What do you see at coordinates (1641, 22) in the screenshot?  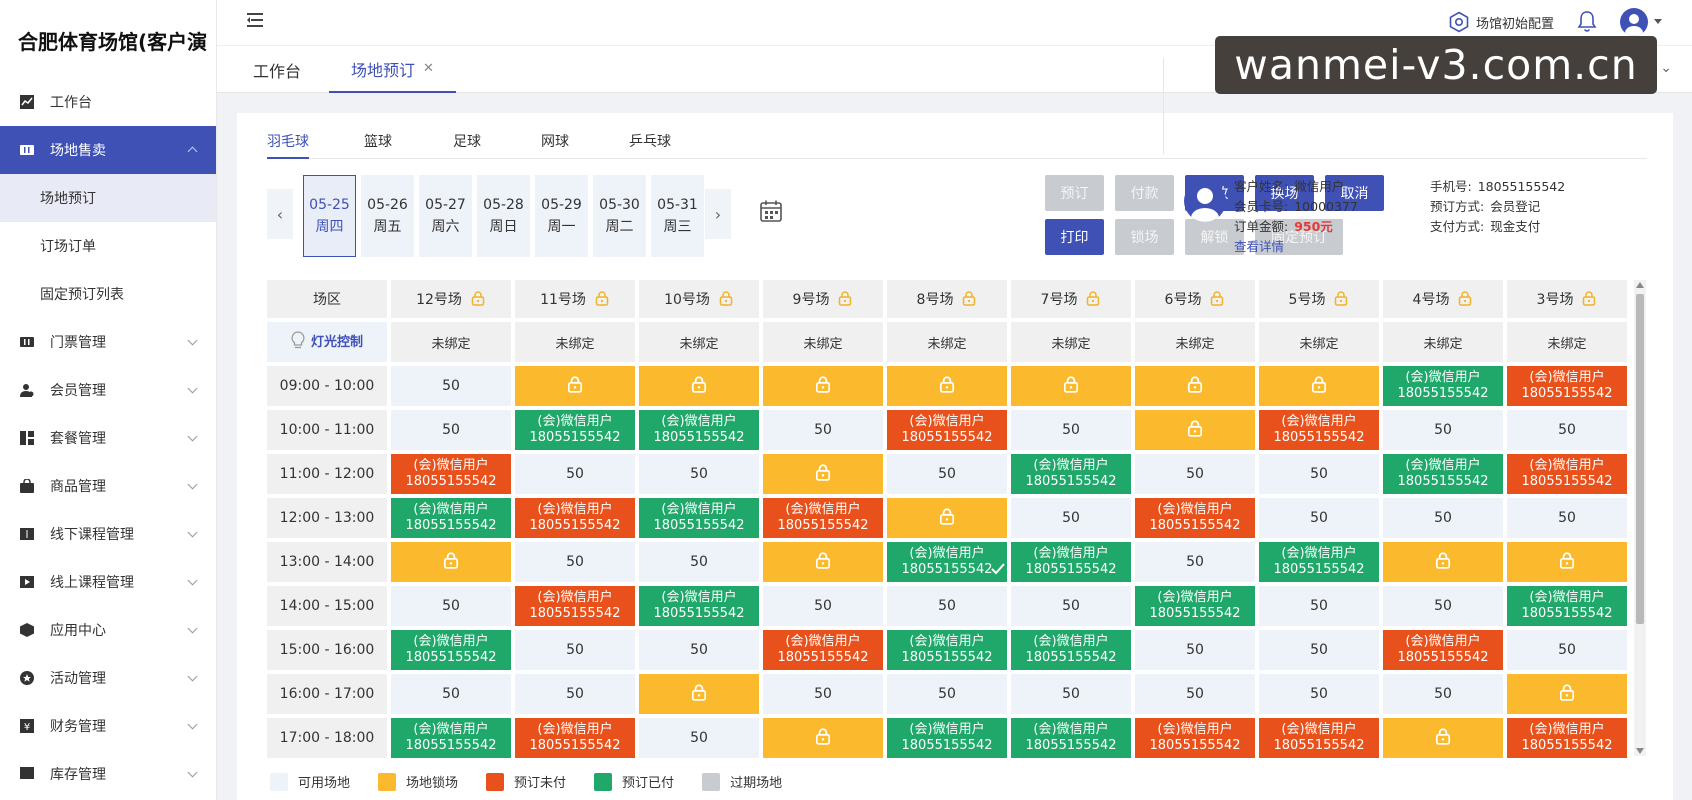 I see `user-menu` at bounding box center [1641, 22].